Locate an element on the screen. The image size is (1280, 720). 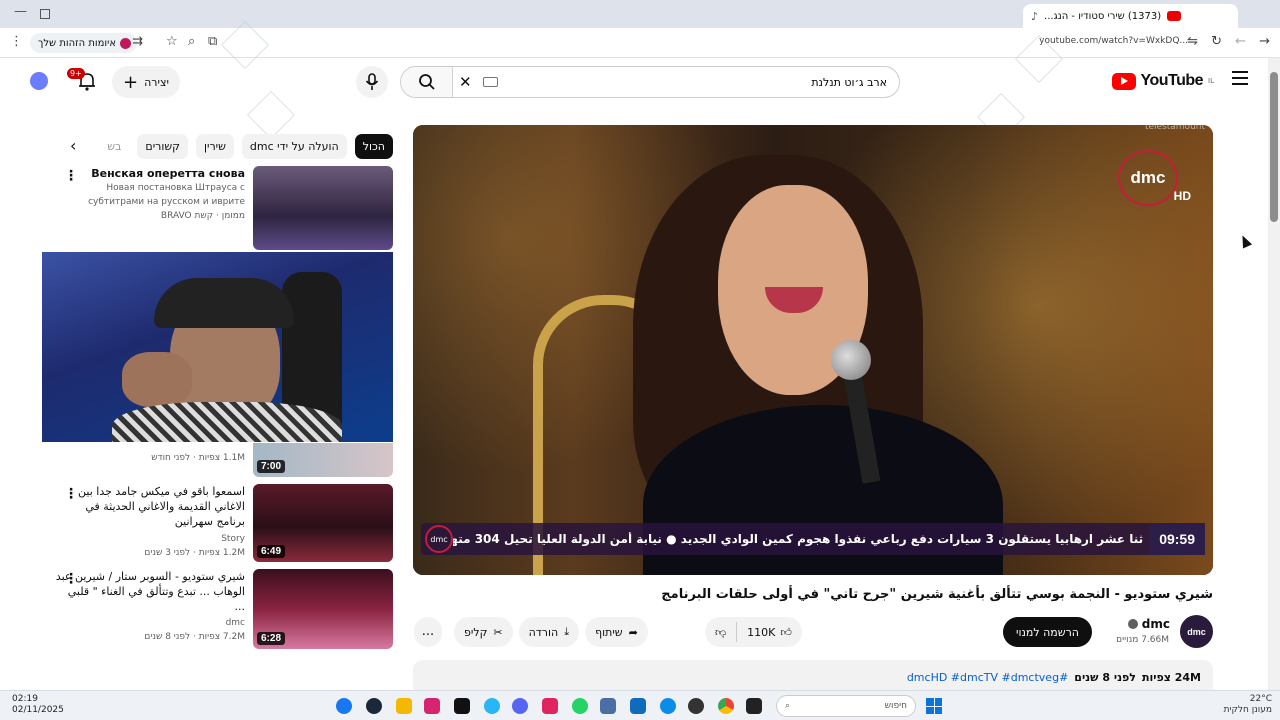
search-icon is located at coordinates (426, 82).